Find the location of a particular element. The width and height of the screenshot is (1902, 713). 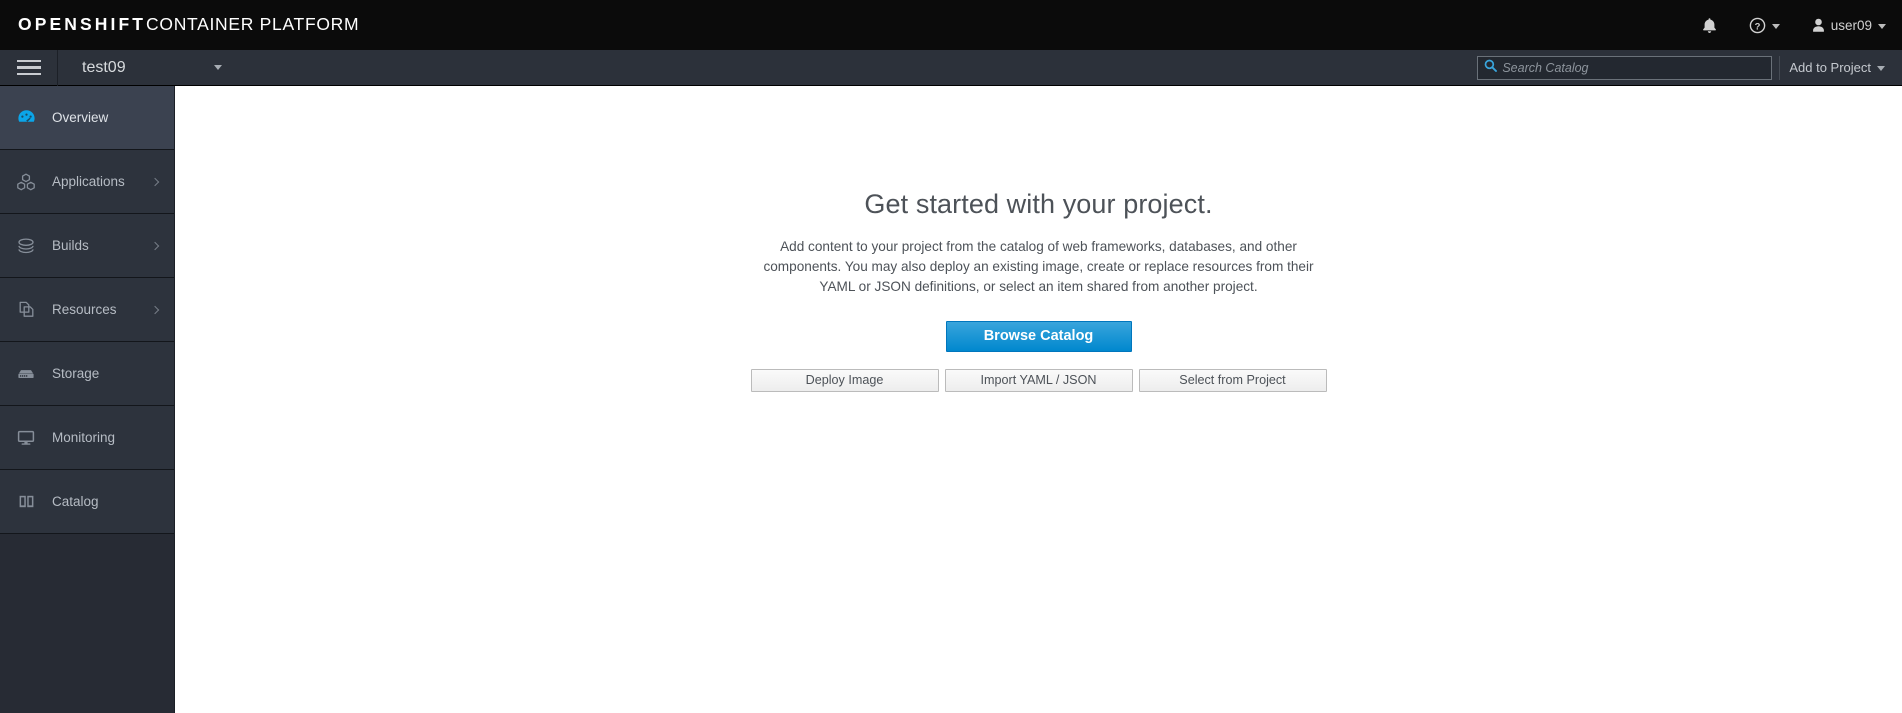

user-menu: user09 is located at coordinates (1849, 25).